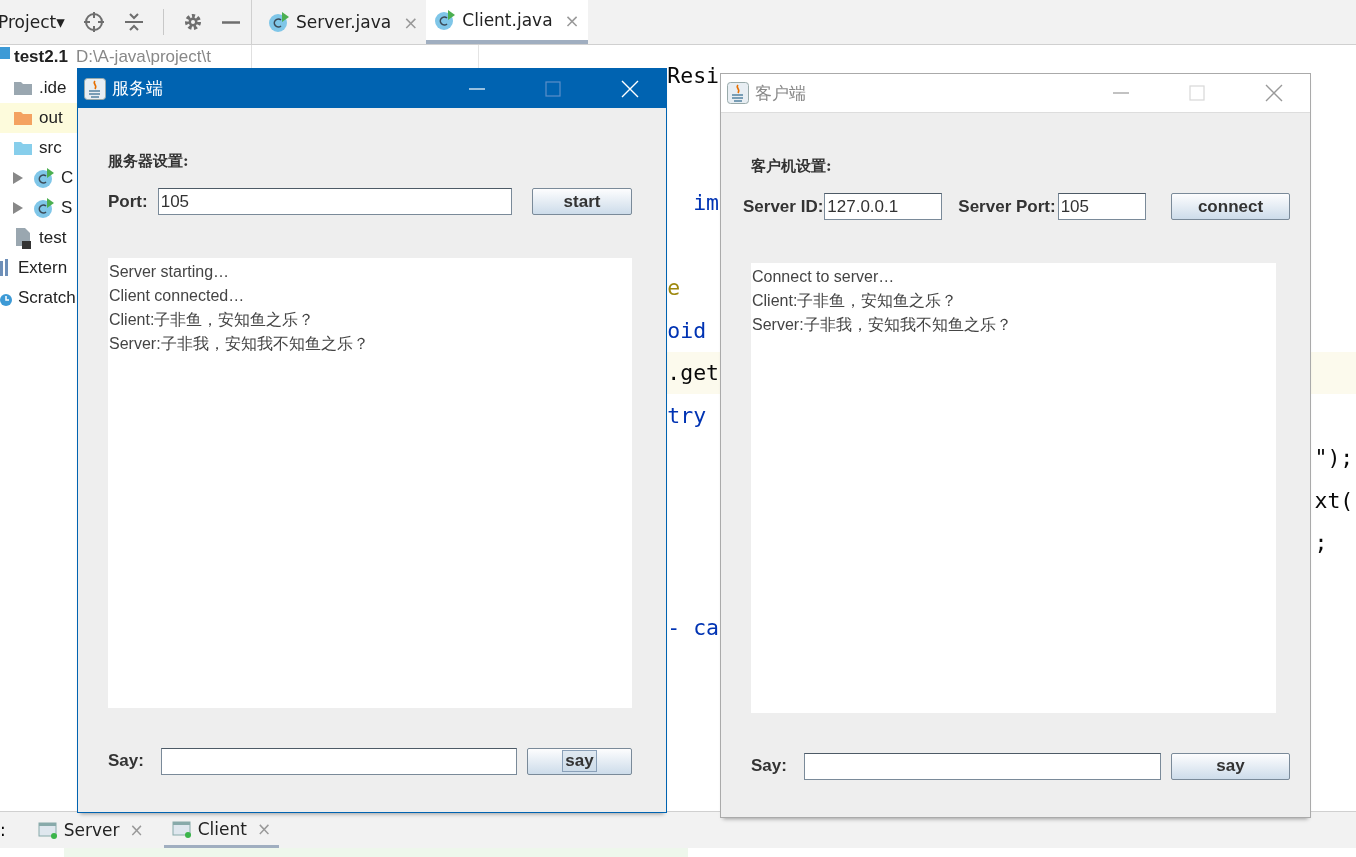 The image size is (1356, 857). What do you see at coordinates (50, 148) in the screenshot?
I see `tree-item: src` at bounding box center [50, 148].